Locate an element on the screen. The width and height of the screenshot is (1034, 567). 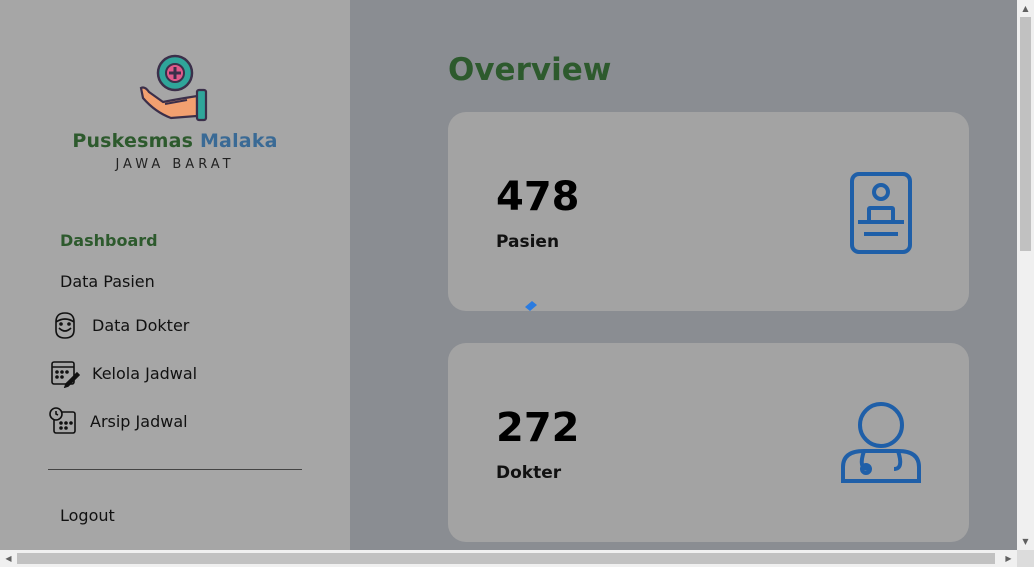
logout-button: Logout is located at coordinates (87, 515).